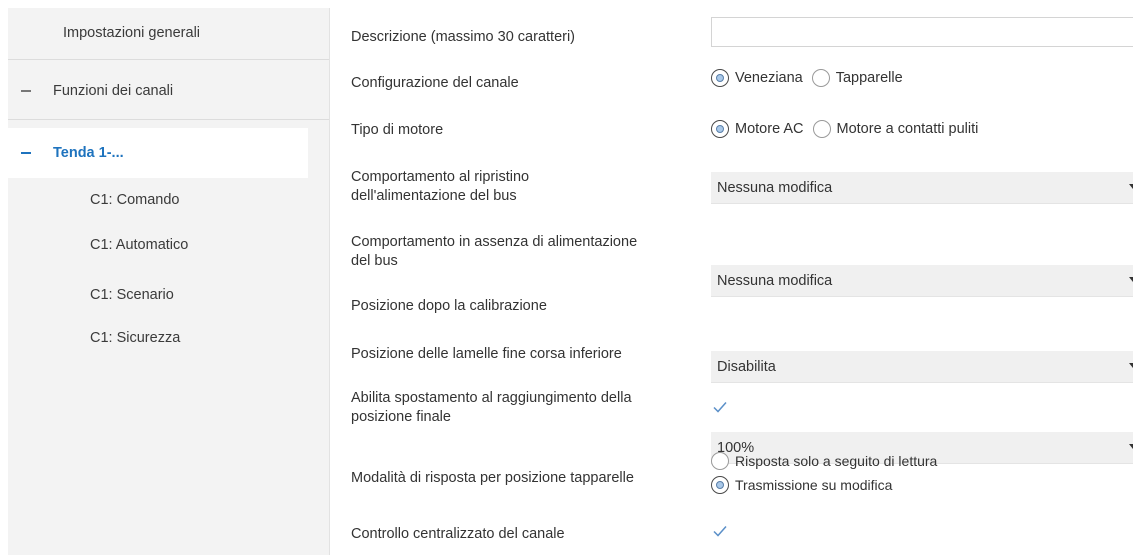  I want to click on radio-trasmissione-modifica: Trasmissione su modifica, so click(824, 485).